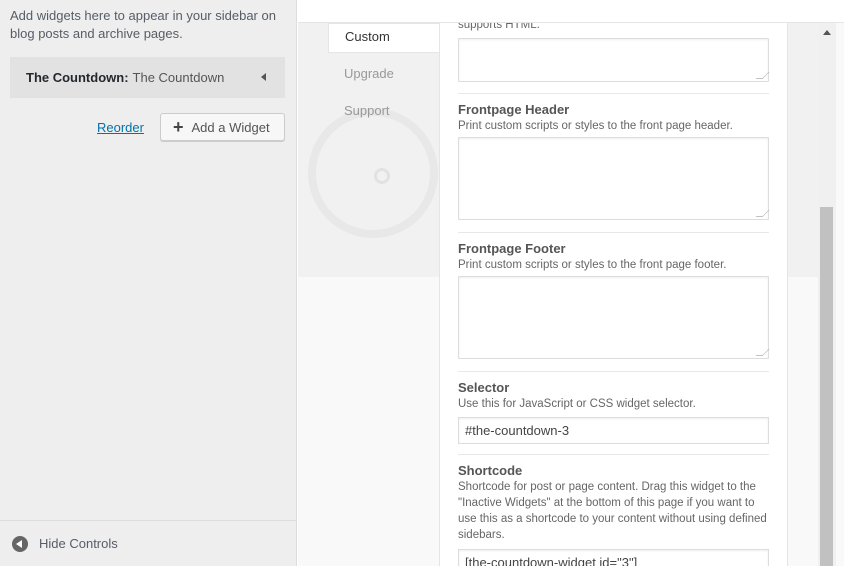 The height and width of the screenshot is (566, 844). Describe the element at coordinates (827, 32) in the screenshot. I see `scroll-up-arrow-icon` at that location.